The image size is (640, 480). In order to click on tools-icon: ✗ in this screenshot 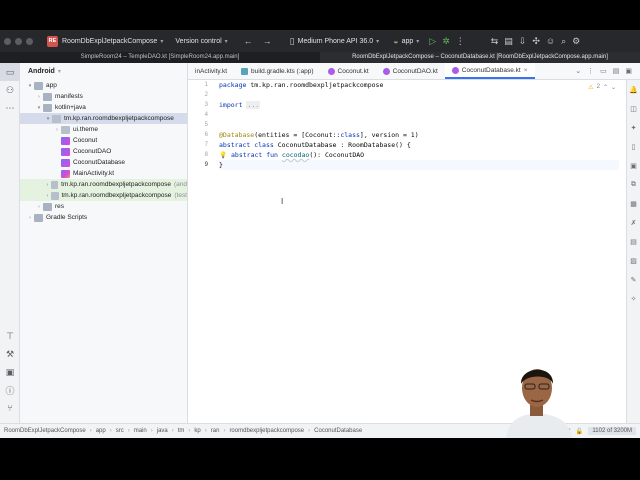, I will do `click(633, 222)`.